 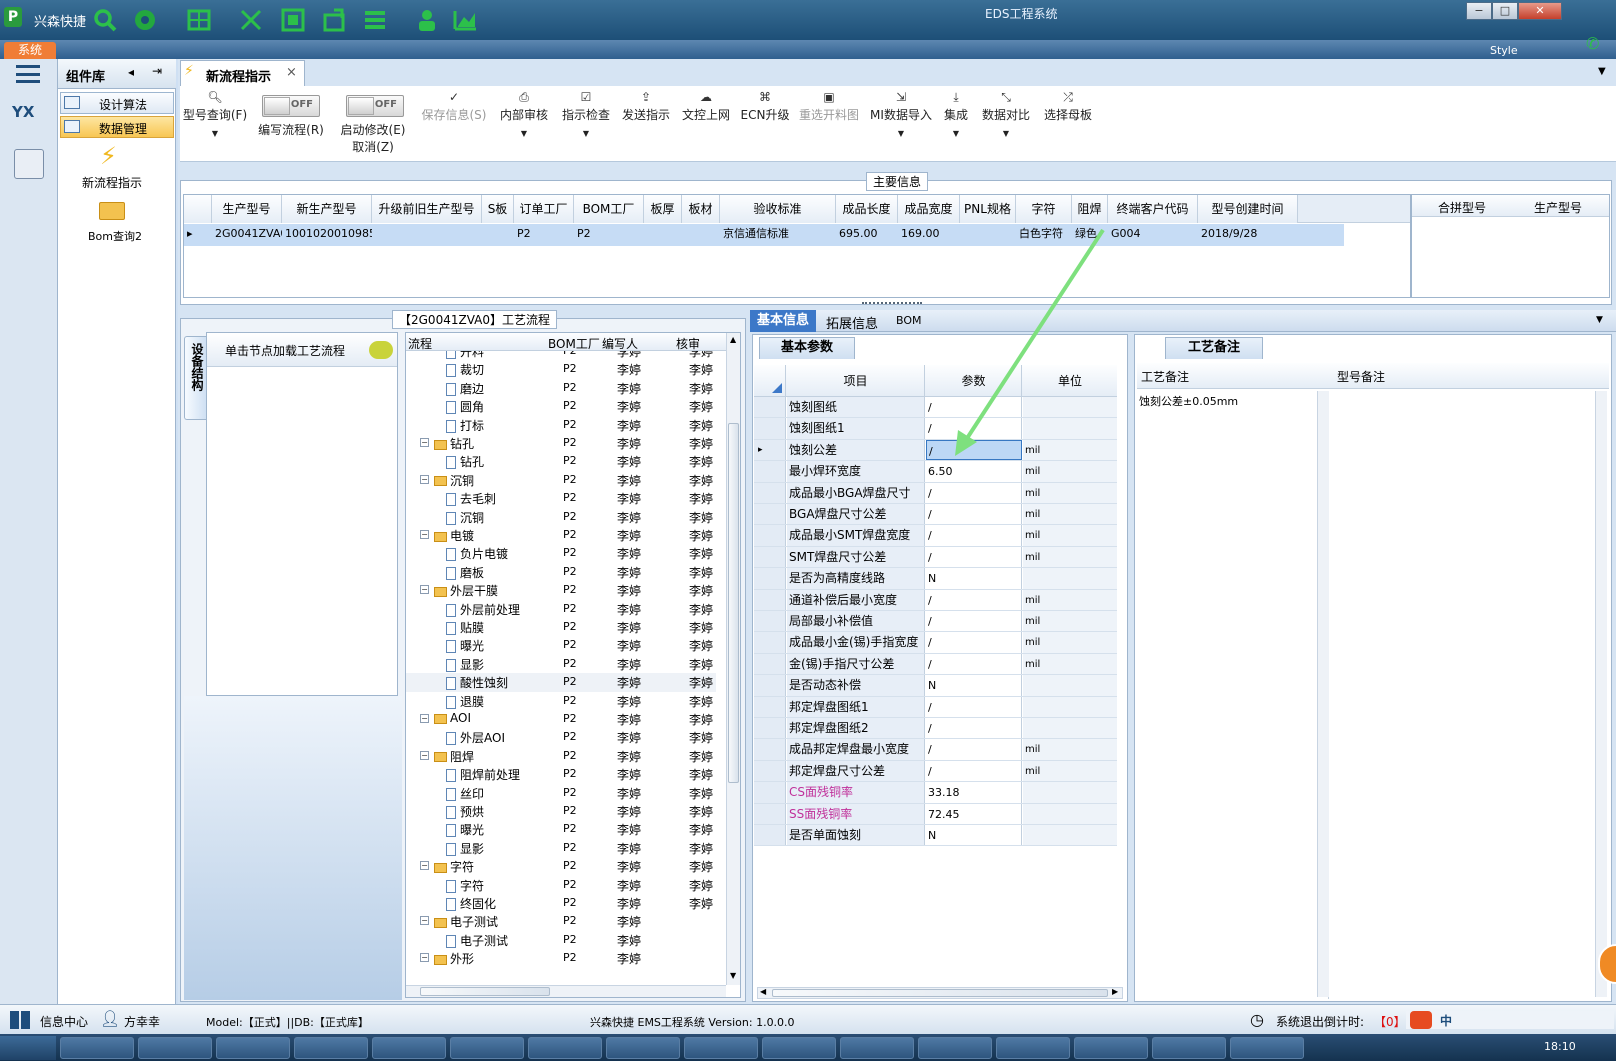 I want to click on shortcut-bom-query: Bom查询2, so click(x=115, y=236).